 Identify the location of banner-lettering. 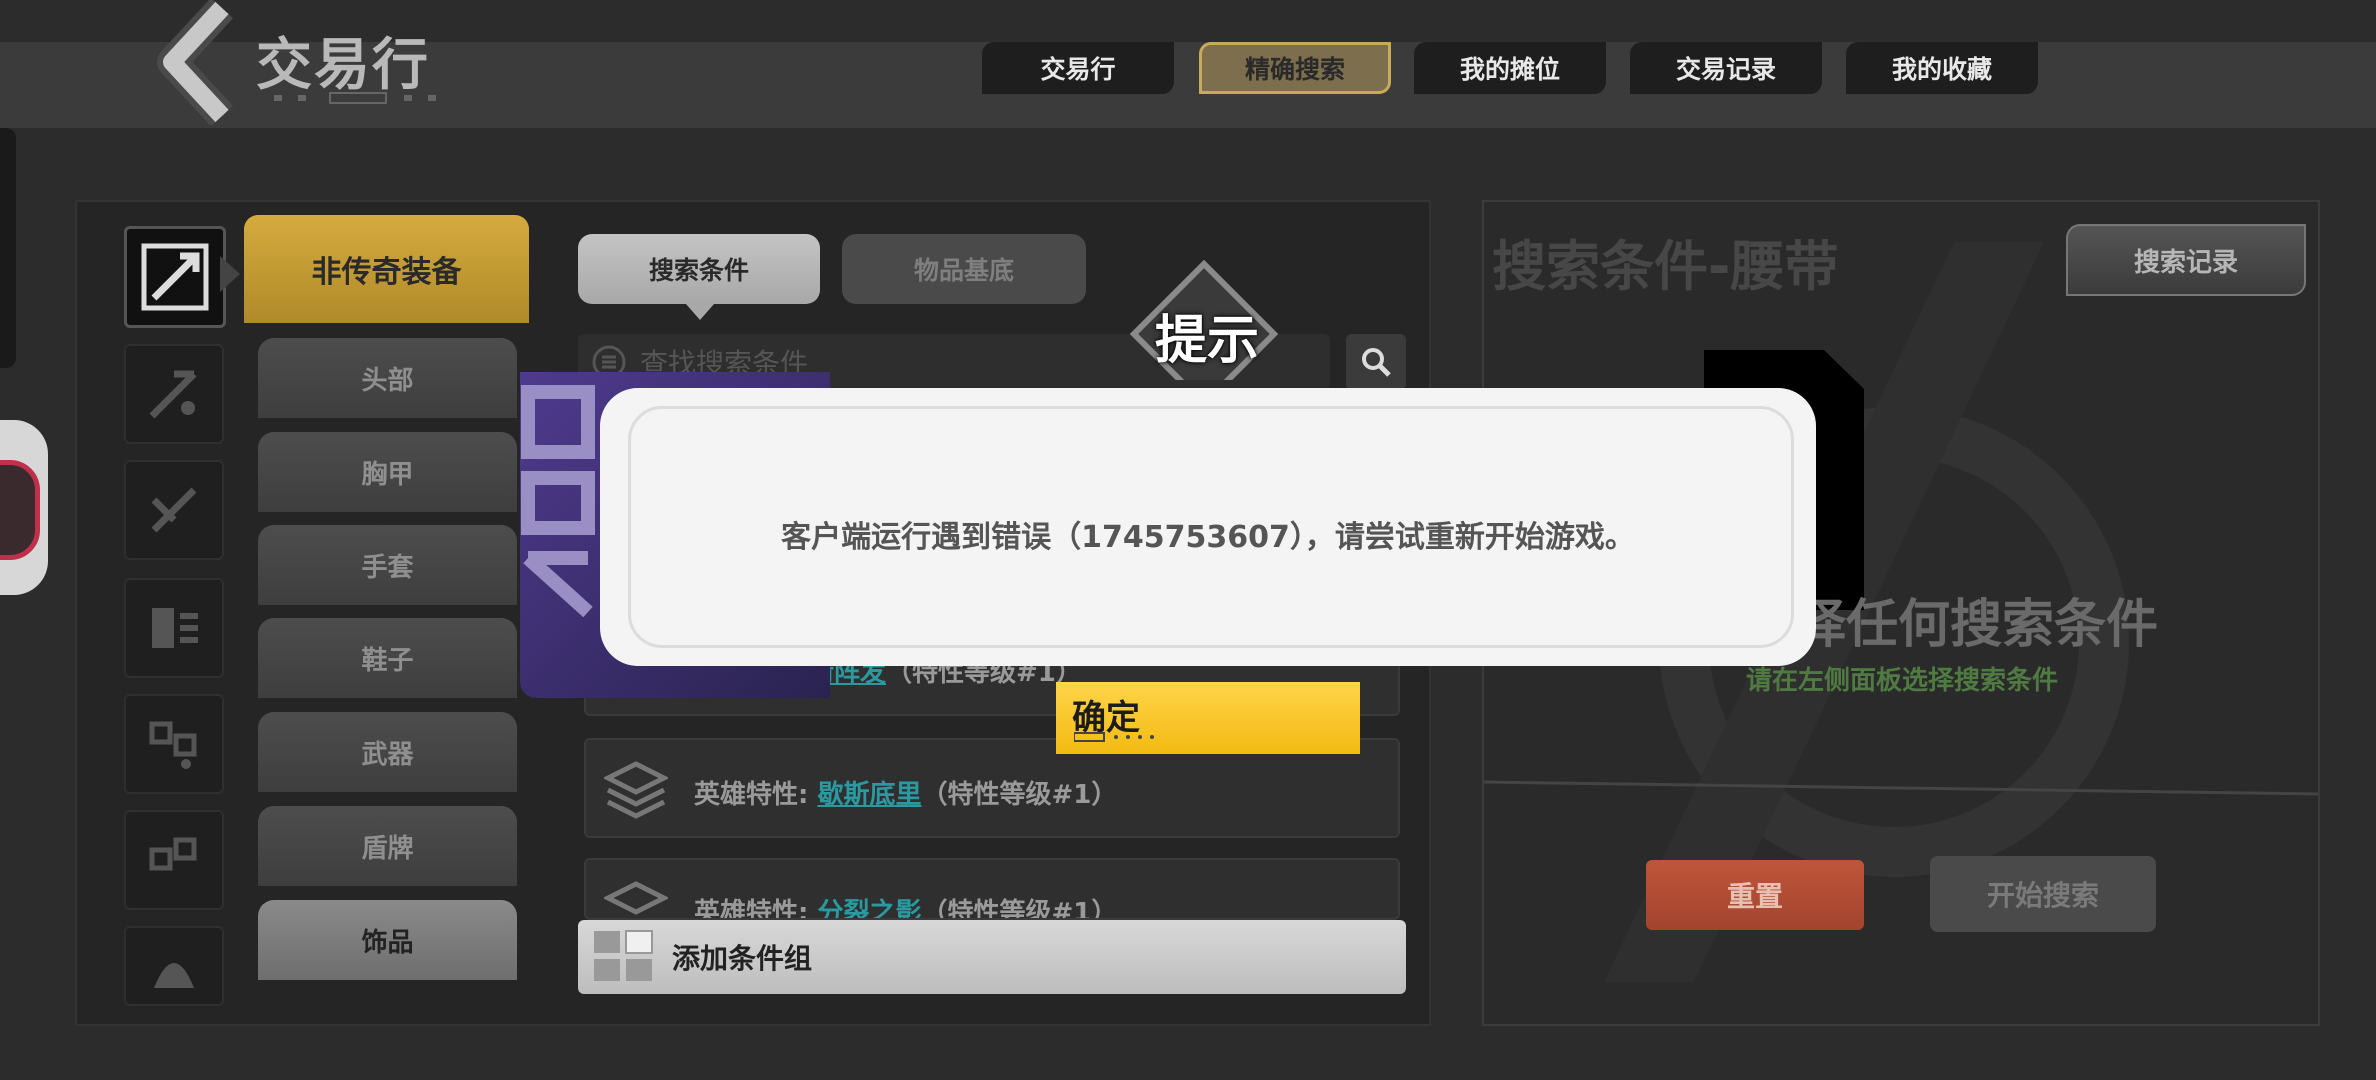
(558, 501).